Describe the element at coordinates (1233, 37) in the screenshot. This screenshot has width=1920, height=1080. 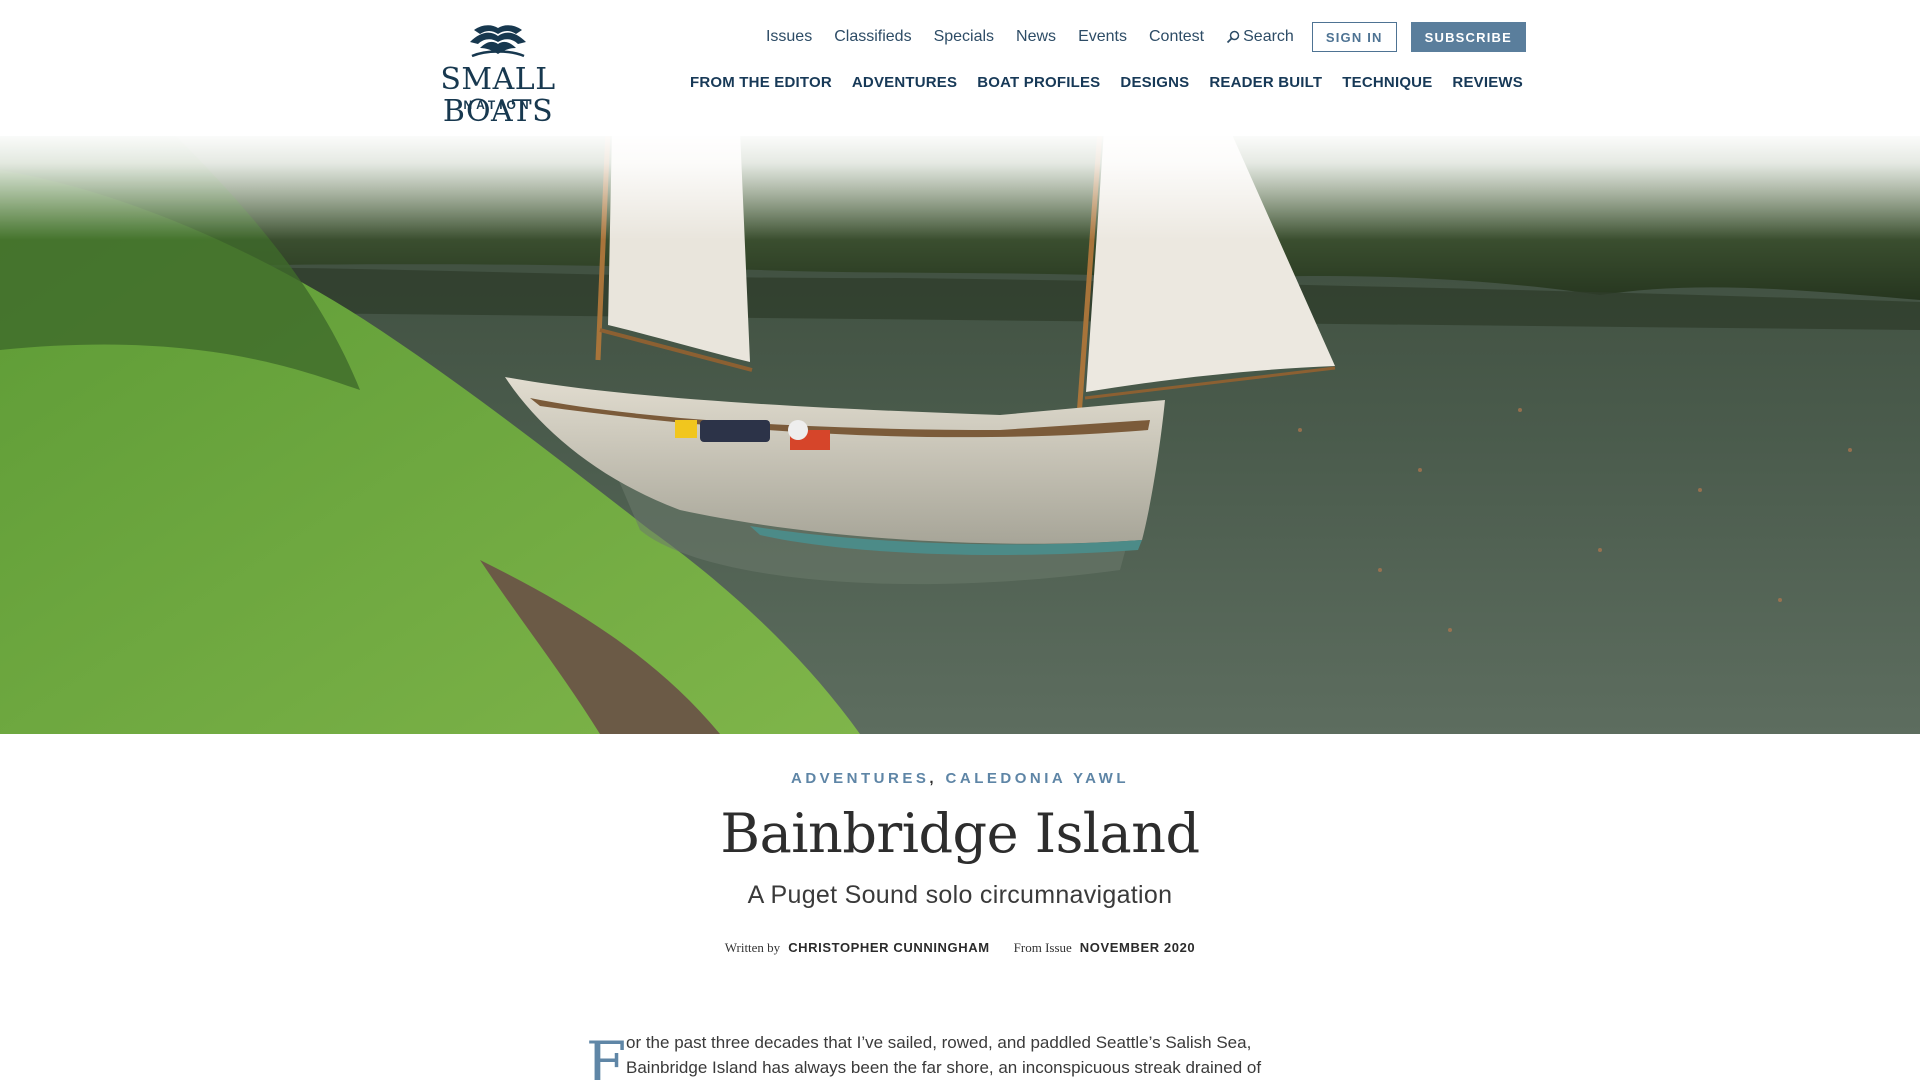
I see `search-icon` at that location.